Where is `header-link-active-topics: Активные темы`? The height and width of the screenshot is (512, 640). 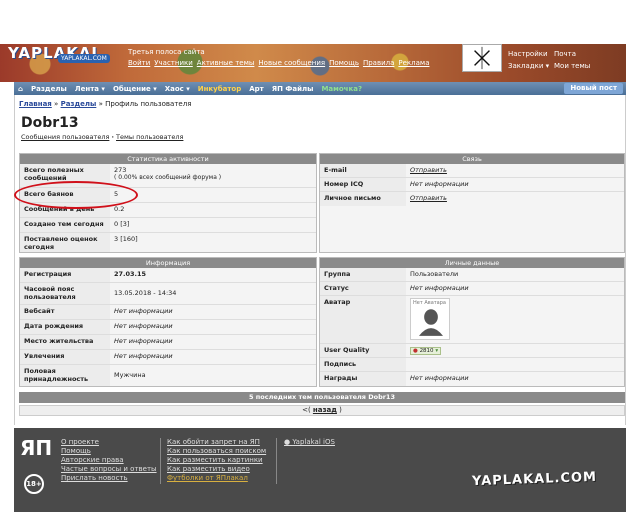
header-link-active-topics: Активные темы is located at coordinates (226, 63).